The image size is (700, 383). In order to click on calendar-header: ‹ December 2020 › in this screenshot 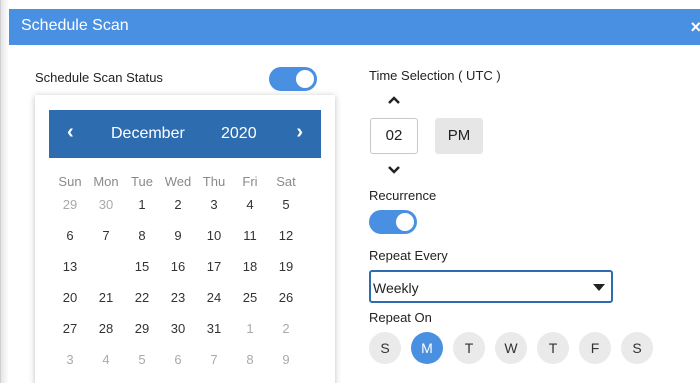, I will do `click(185, 134)`.